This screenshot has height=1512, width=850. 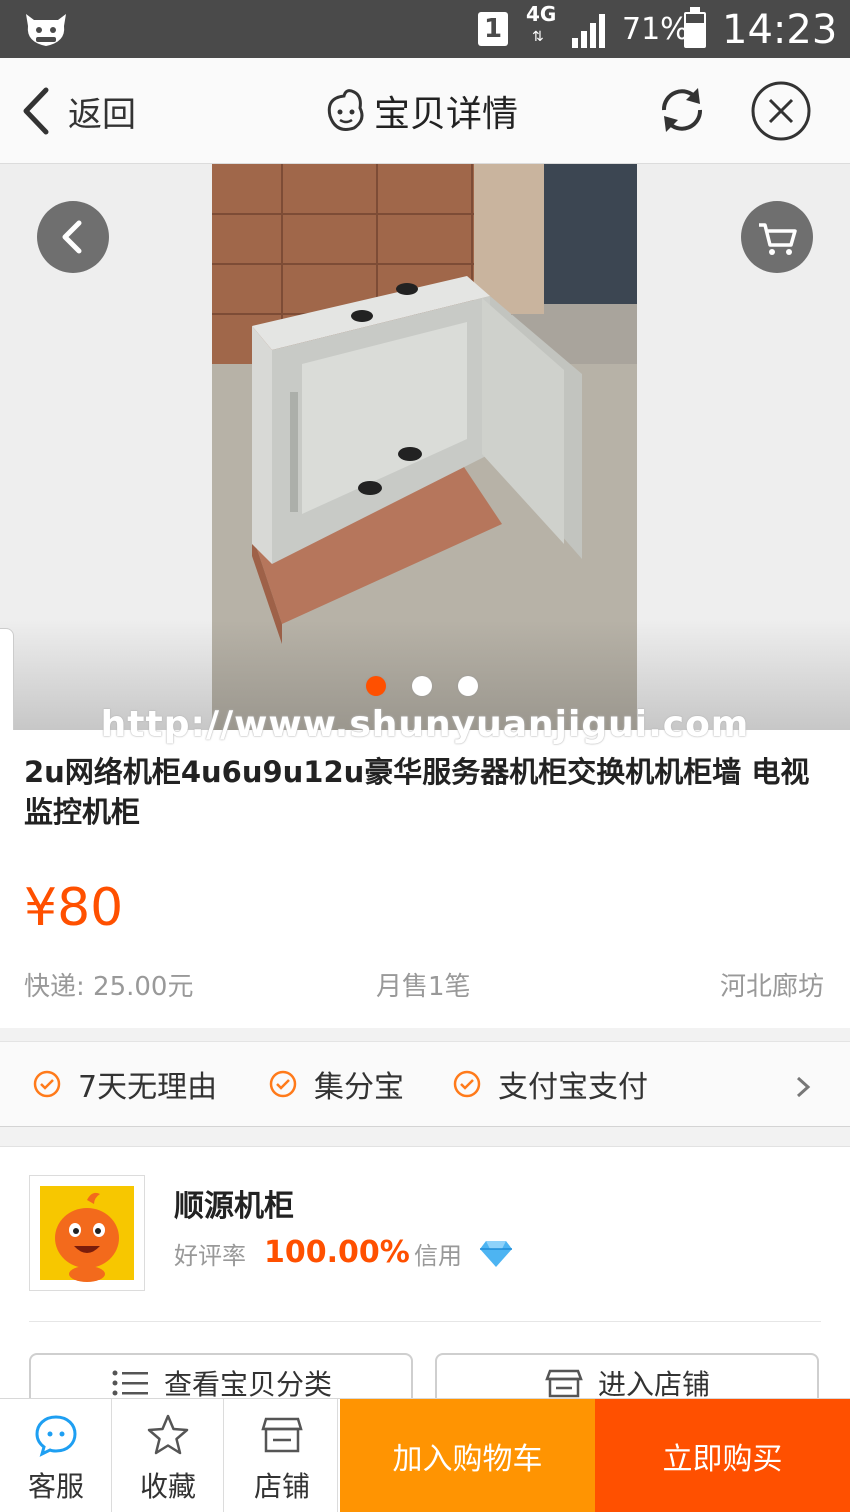 I want to click on customer-service-button: 客服, so click(x=56, y=1455).